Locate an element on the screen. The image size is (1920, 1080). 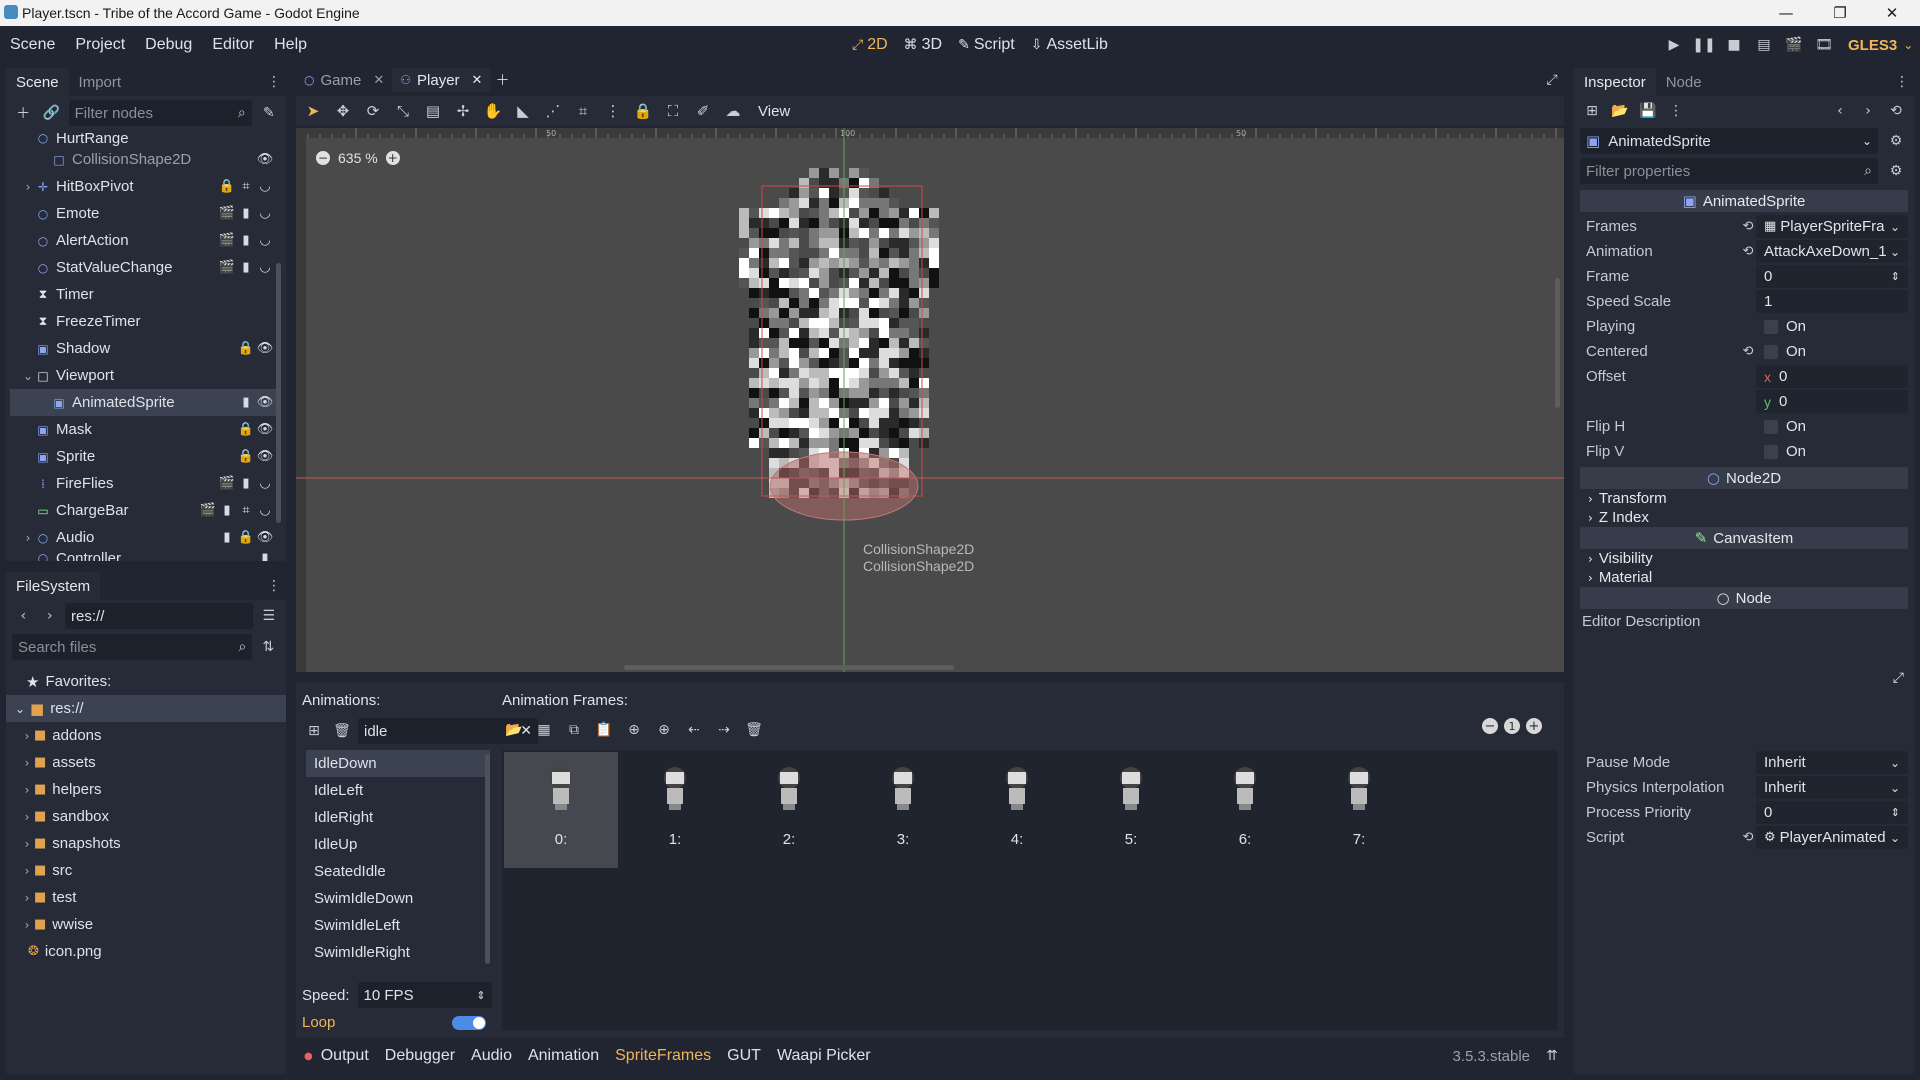
tree-node-viewport: ⌄ □ Viewport is located at coordinates (144, 375).